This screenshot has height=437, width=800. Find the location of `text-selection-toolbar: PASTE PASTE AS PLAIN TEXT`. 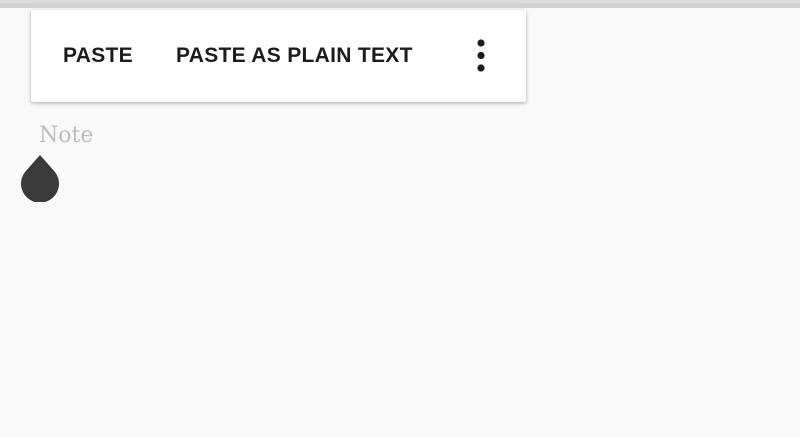

text-selection-toolbar: PASTE PASTE AS PLAIN TEXT is located at coordinates (278, 56).